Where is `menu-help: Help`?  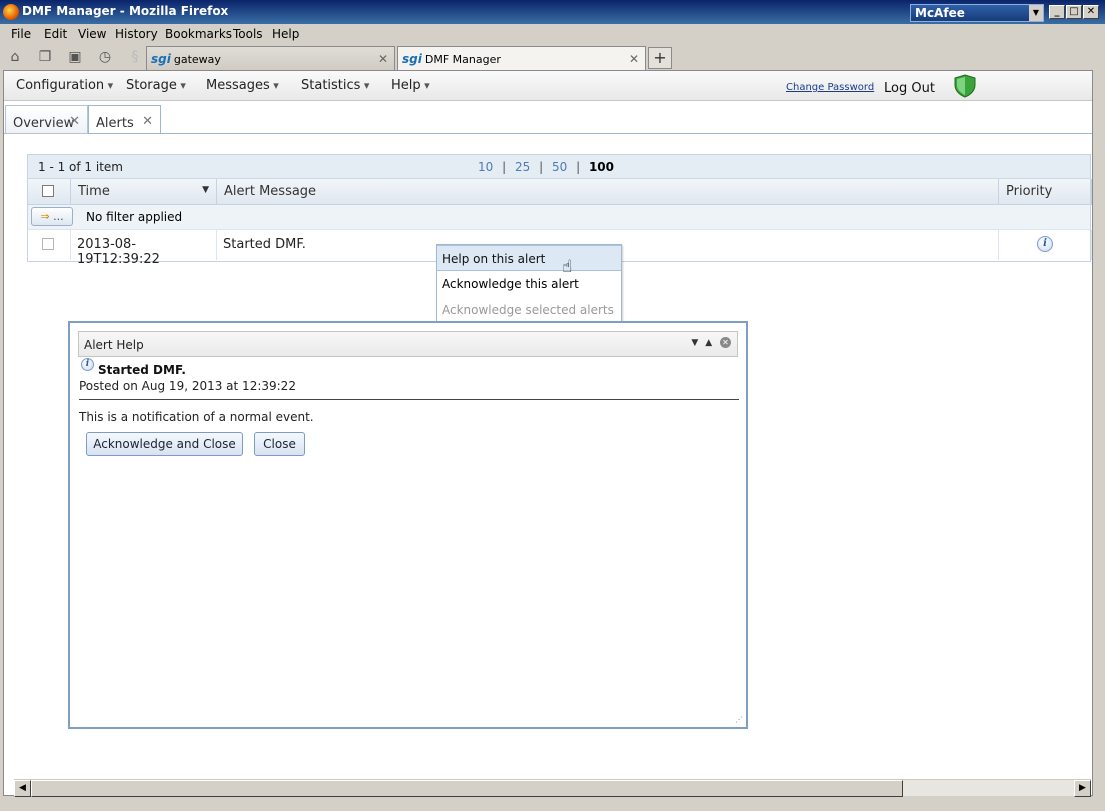
menu-help: Help is located at coordinates (285, 34).